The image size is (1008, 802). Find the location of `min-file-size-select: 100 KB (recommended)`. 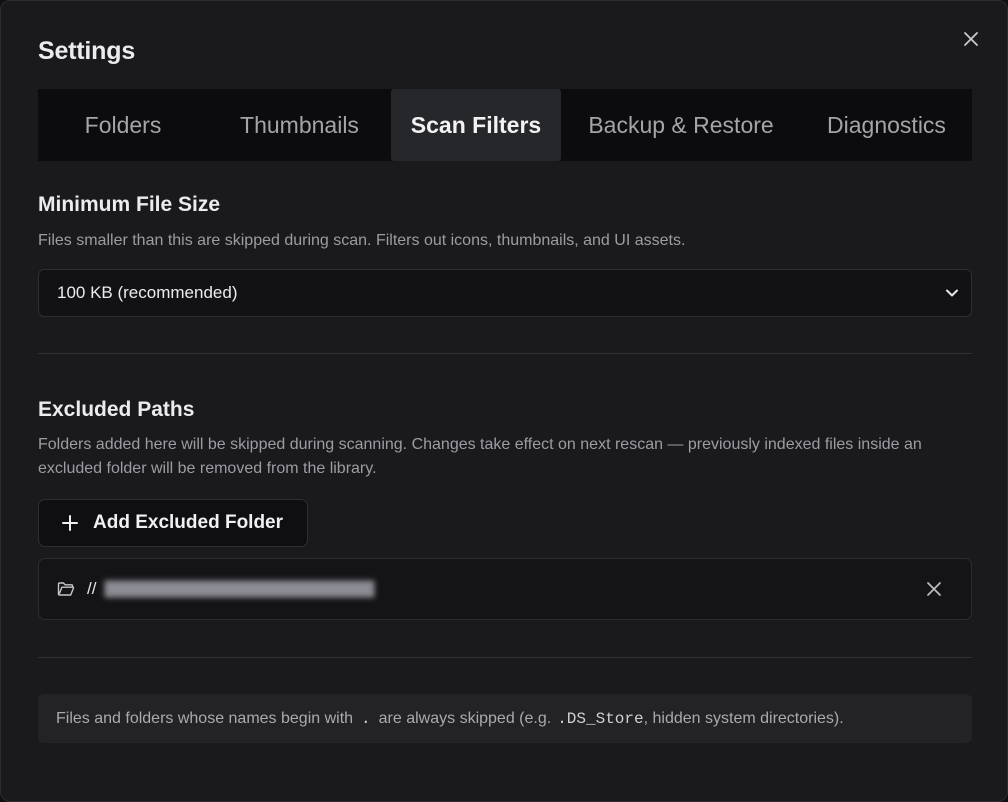

min-file-size-select: 100 KB (recommended) is located at coordinates (505, 293).